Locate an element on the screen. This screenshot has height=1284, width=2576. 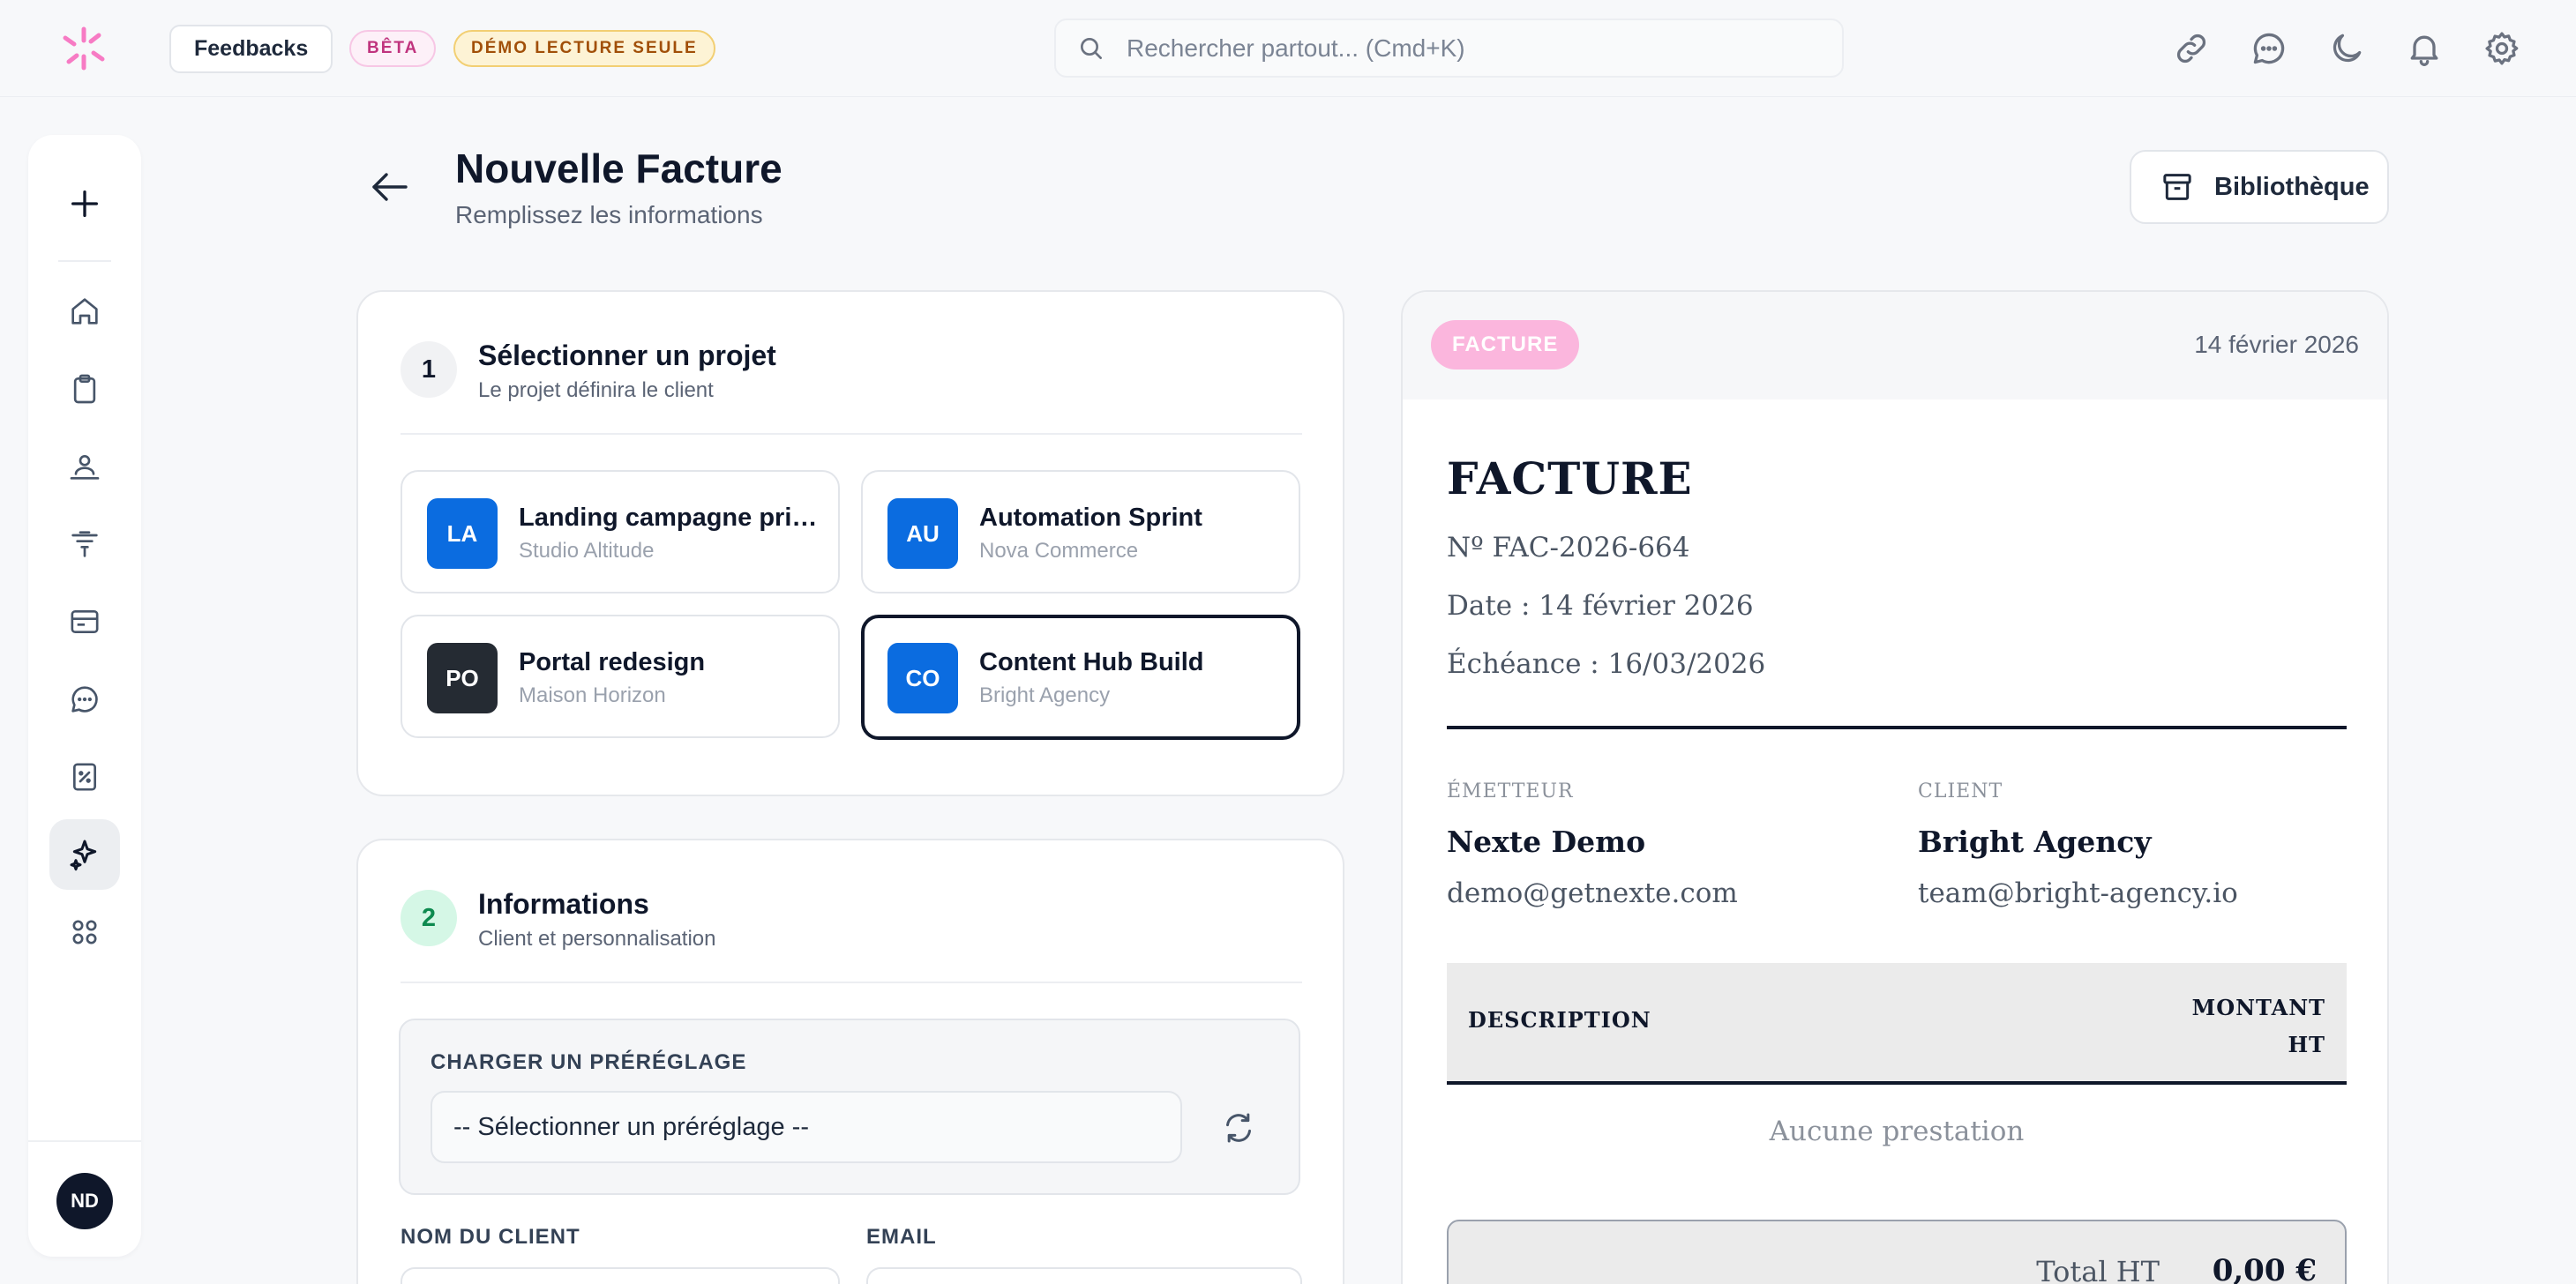
email-label: EMAIL is located at coordinates (902, 1237).